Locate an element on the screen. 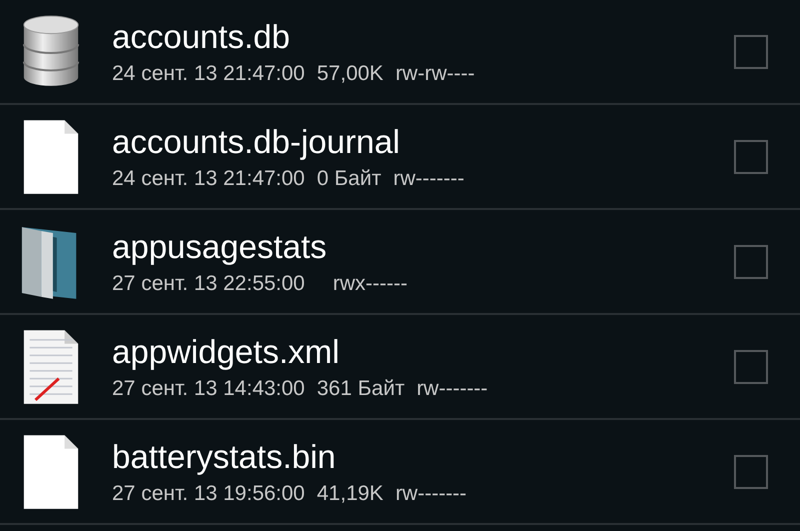 Image resolution: width=800 pixels, height=531 pixels. file-name: accounts.db is located at coordinates (201, 37).